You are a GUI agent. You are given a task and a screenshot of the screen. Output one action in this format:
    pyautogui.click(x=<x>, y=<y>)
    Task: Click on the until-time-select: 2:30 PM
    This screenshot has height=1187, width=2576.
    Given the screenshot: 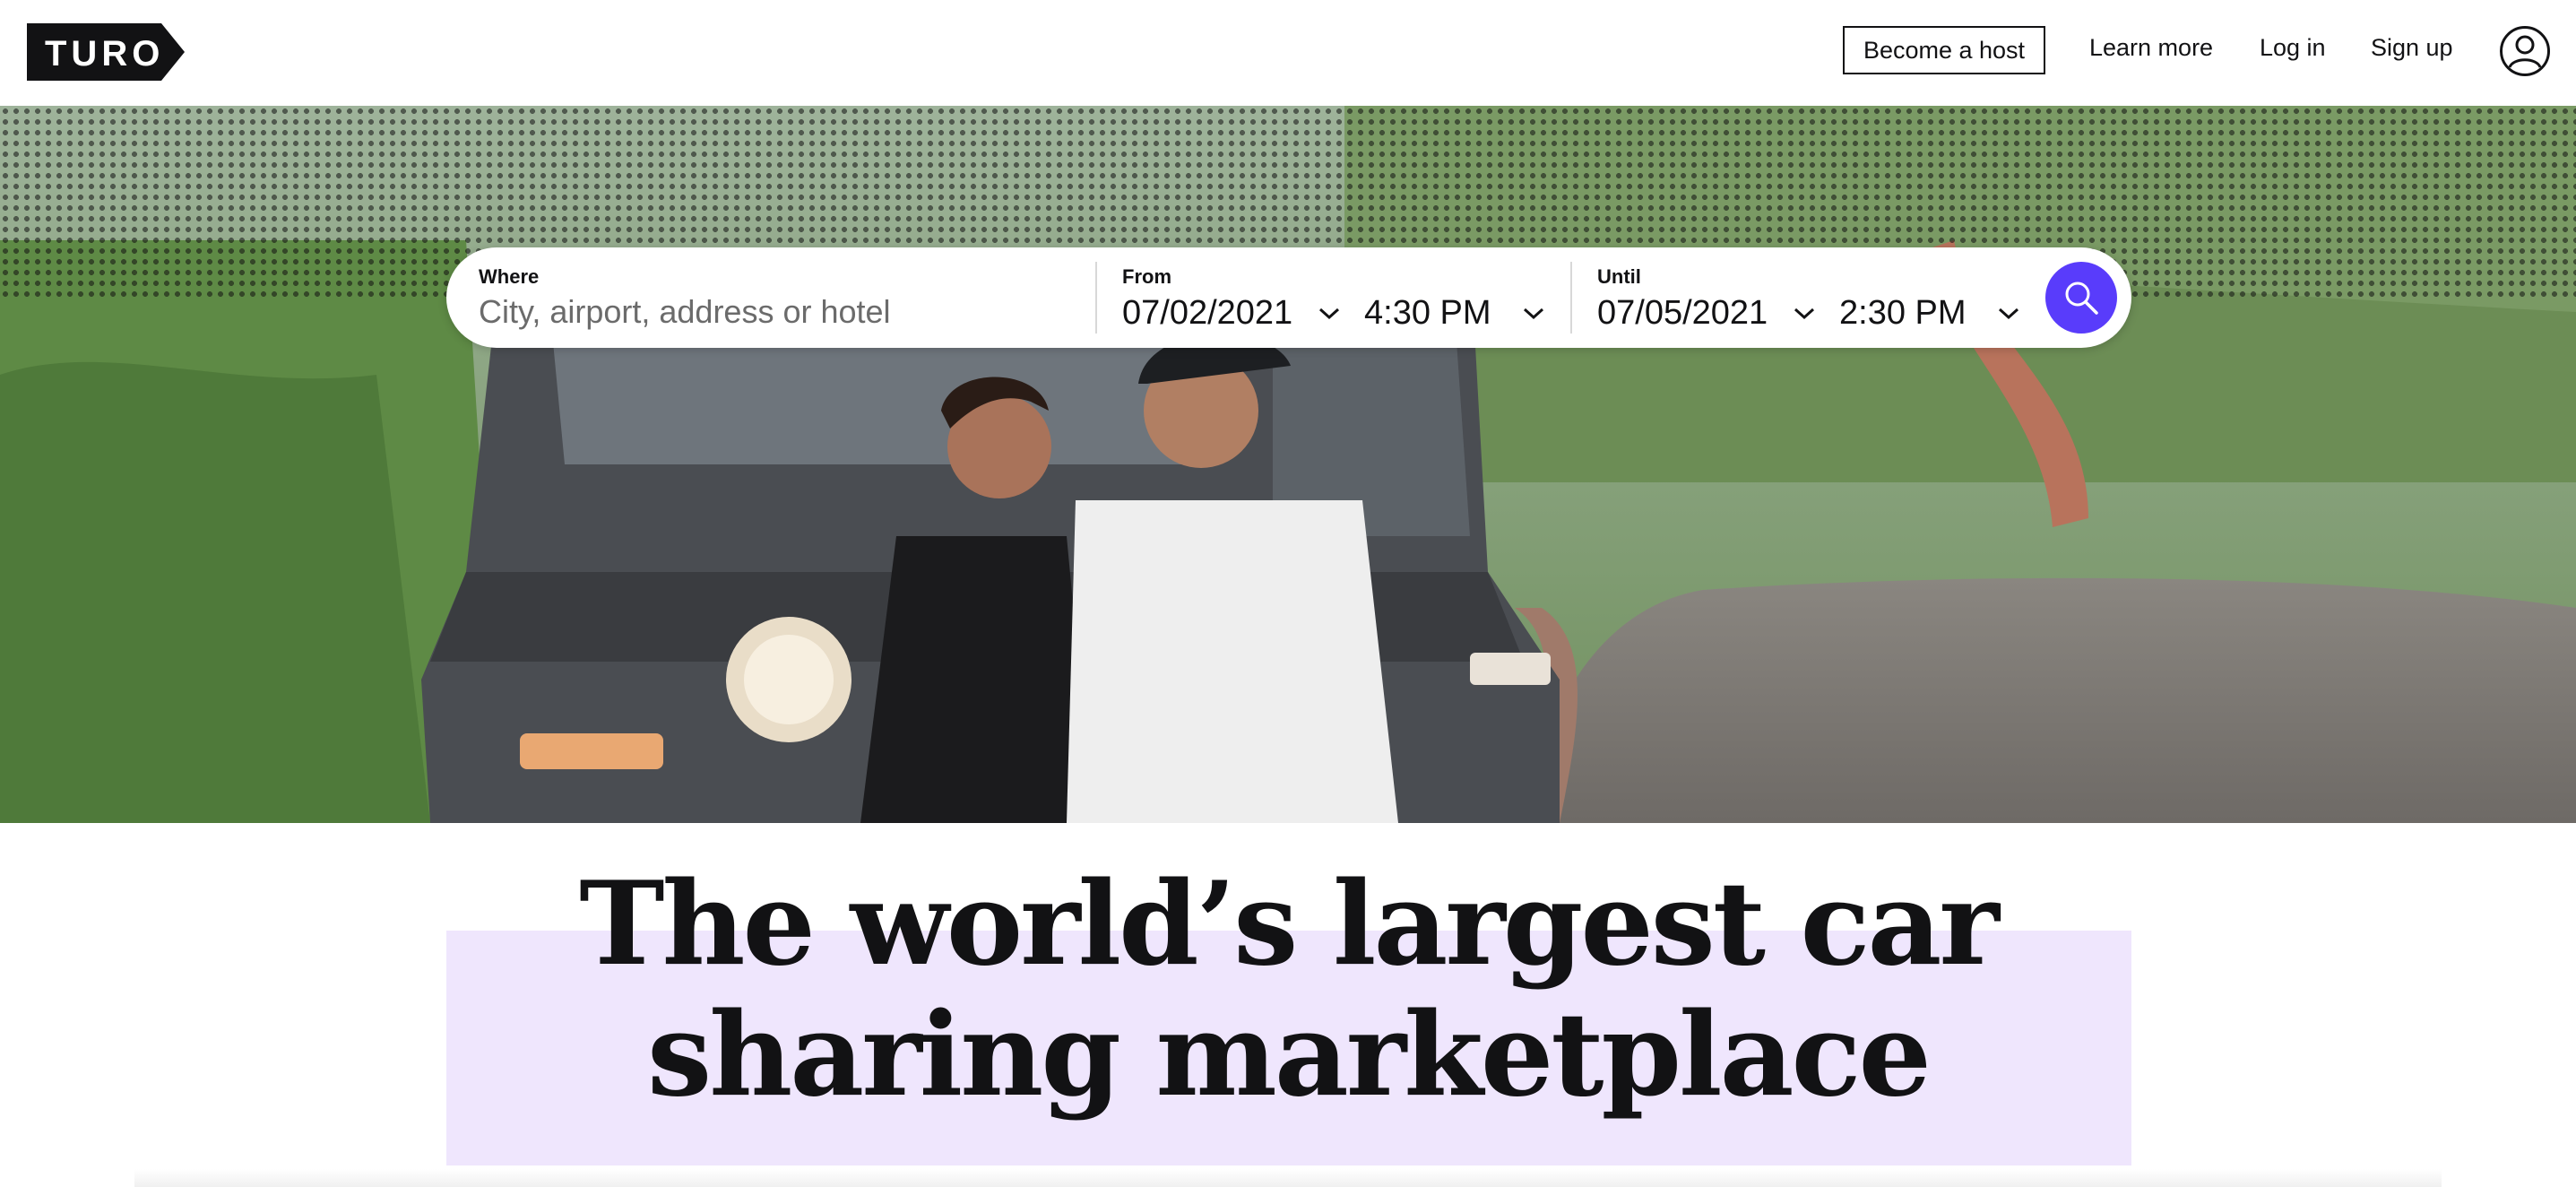 What is the action you would take?
    pyautogui.click(x=1903, y=313)
    